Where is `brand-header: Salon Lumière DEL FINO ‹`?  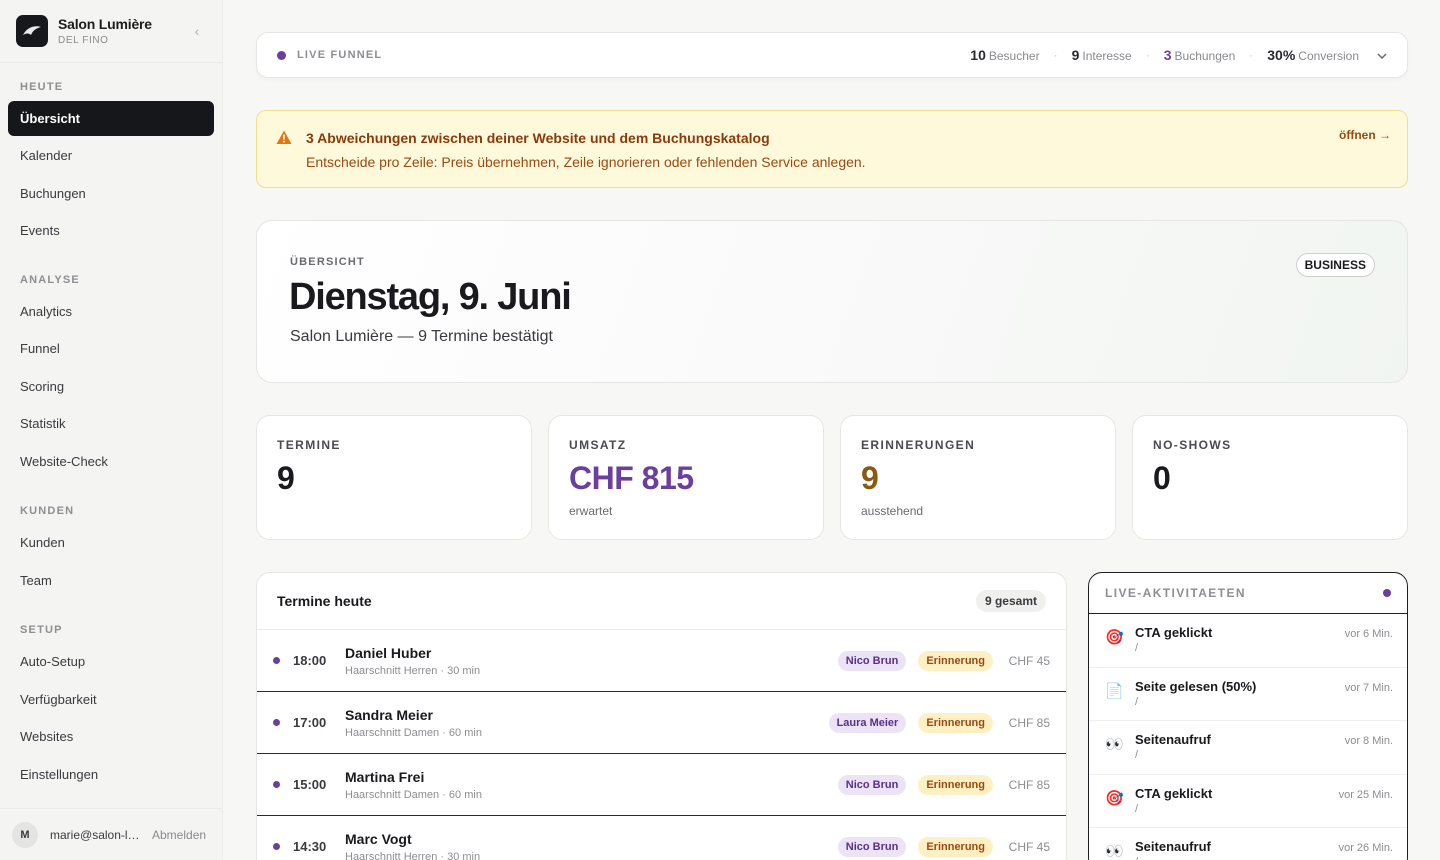 brand-header: Salon Lumière DEL FINO ‹ is located at coordinates (111, 31).